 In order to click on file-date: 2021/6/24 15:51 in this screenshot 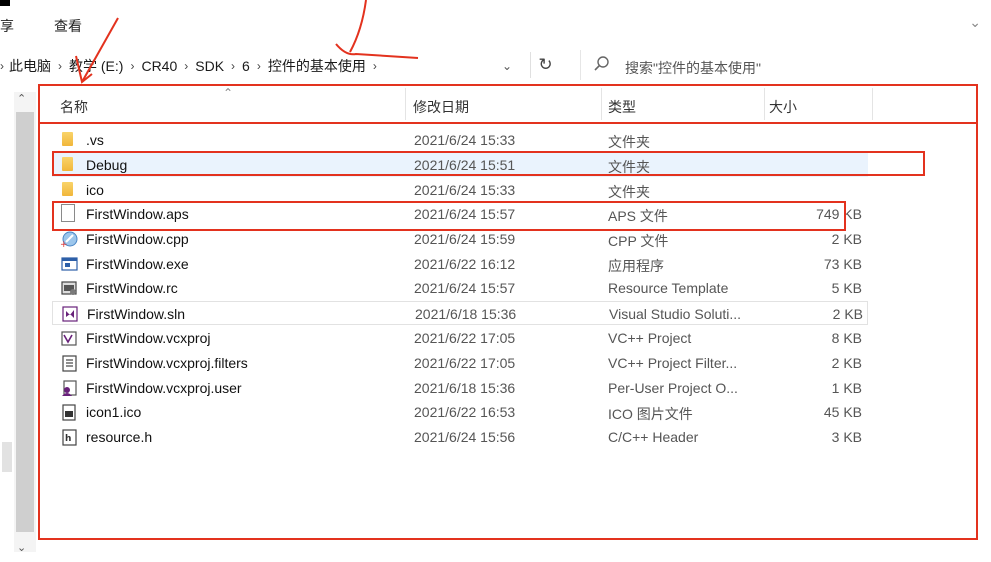, I will do `click(465, 165)`.